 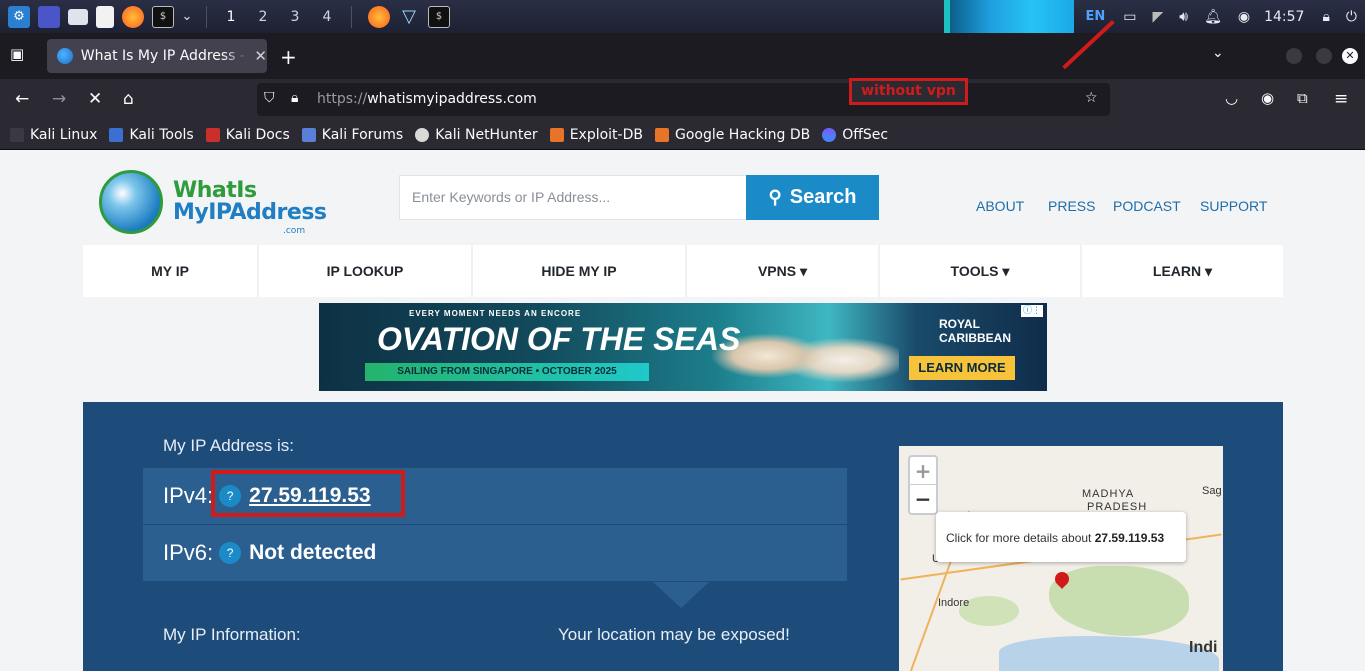 I want to click on close-window-button: ✕, so click(x=1350, y=56).